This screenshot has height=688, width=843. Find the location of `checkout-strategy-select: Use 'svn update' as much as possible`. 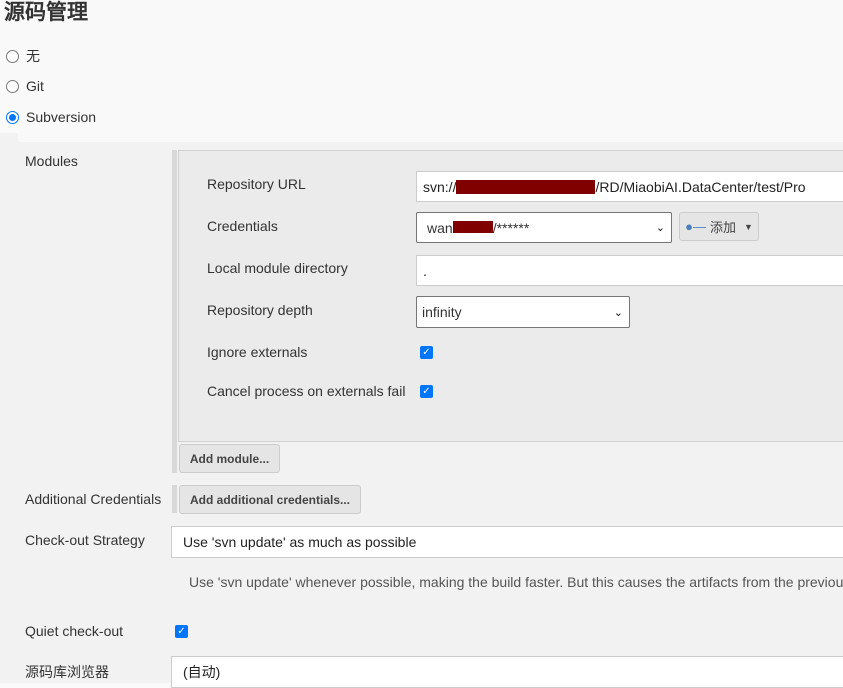

checkout-strategy-select: Use 'svn update' as much as possible is located at coordinates (507, 542).